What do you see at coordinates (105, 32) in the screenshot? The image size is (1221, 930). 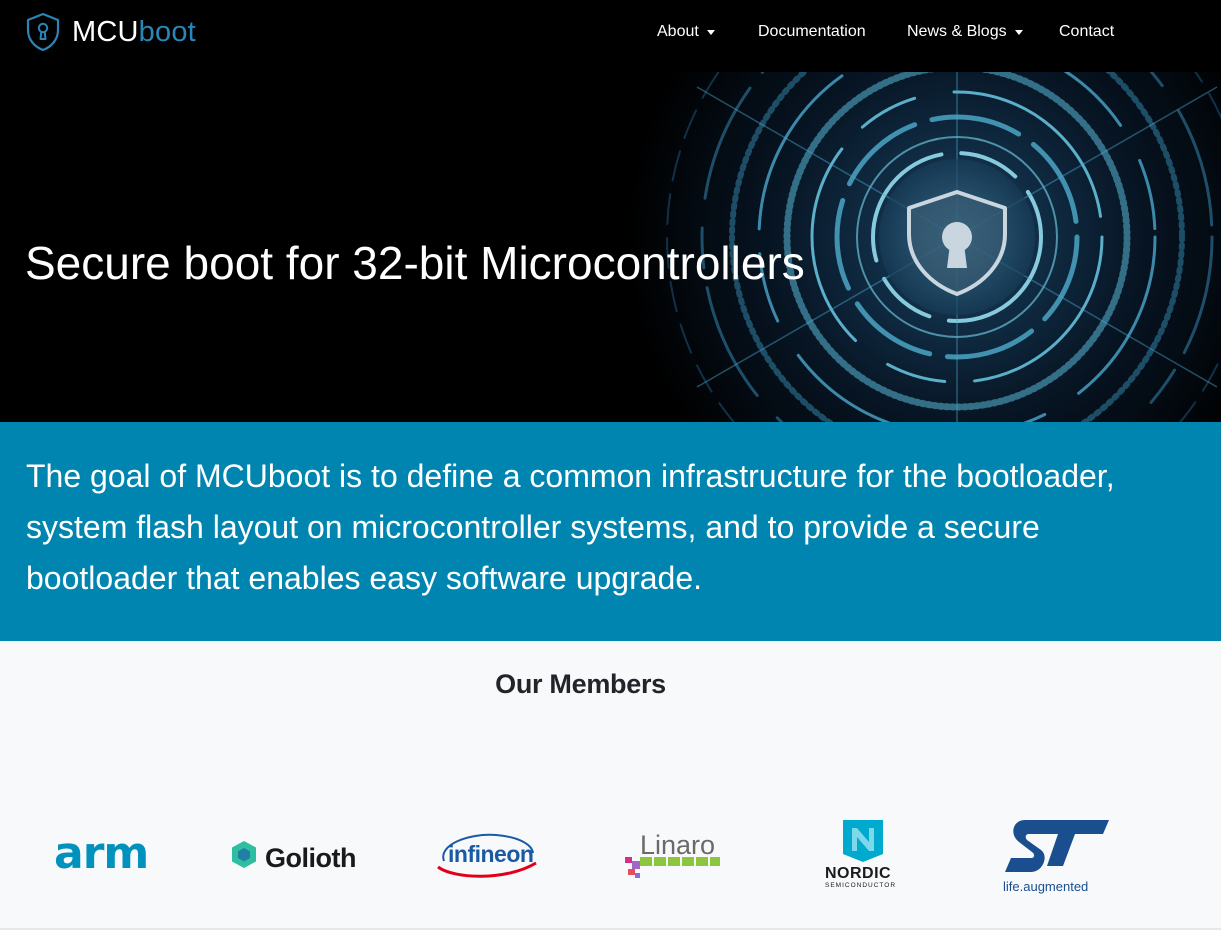 I see `brand-name-part1: MCU` at bounding box center [105, 32].